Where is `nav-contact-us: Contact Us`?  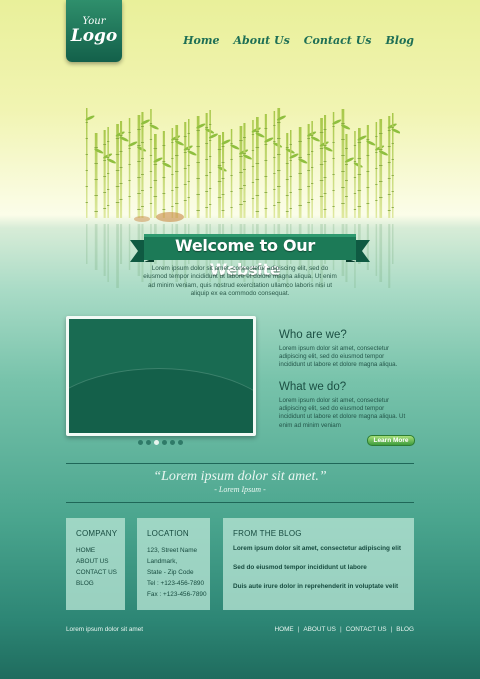
nav-contact-us: Contact Us is located at coordinates (338, 40).